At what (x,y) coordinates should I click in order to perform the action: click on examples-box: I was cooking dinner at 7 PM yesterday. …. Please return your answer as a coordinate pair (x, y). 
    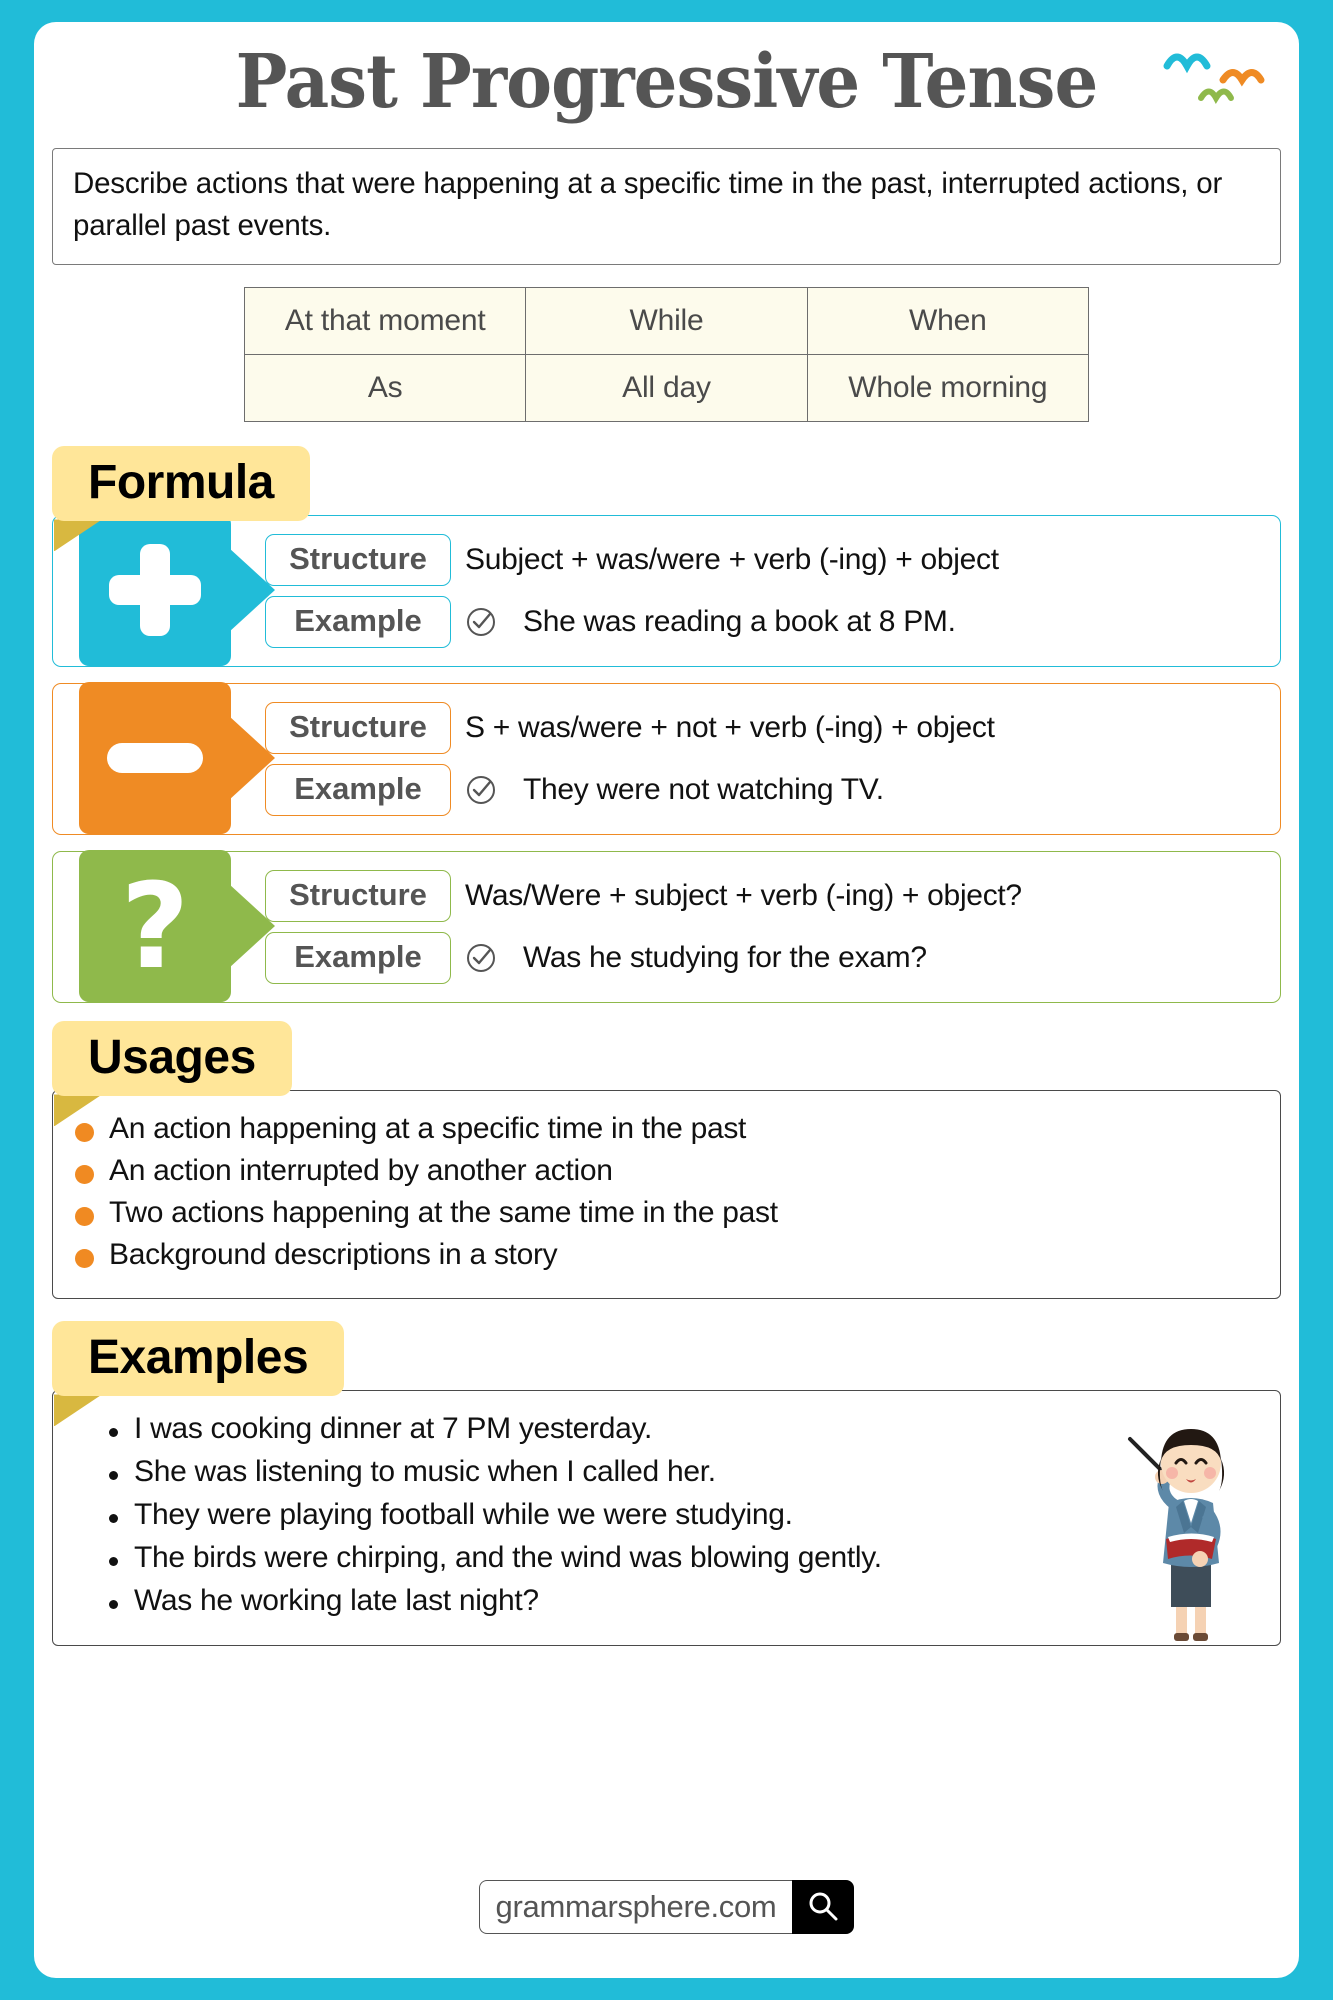
    Looking at the image, I should click on (666, 1518).